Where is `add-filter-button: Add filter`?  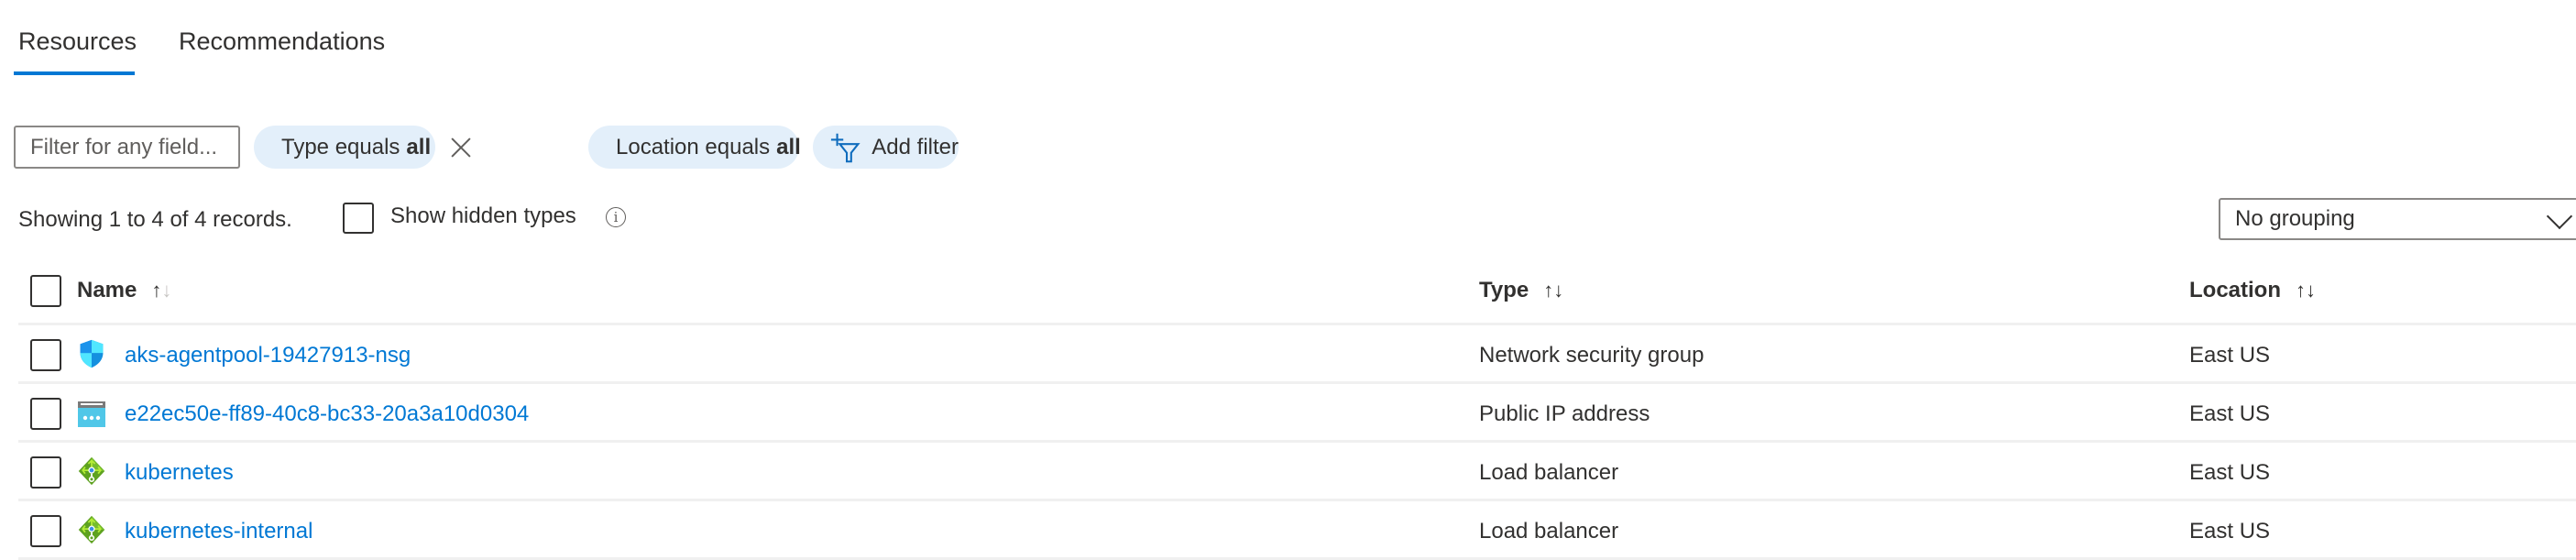
add-filter-button: Add filter is located at coordinates (886, 147).